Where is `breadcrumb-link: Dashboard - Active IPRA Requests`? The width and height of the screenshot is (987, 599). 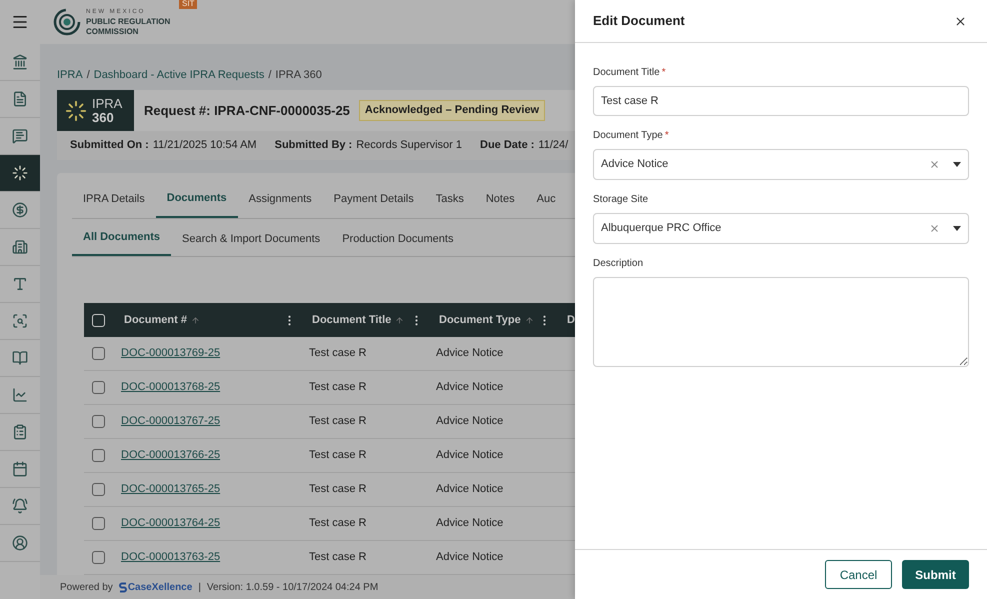 breadcrumb-link: Dashboard - Active IPRA Requests is located at coordinates (179, 75).